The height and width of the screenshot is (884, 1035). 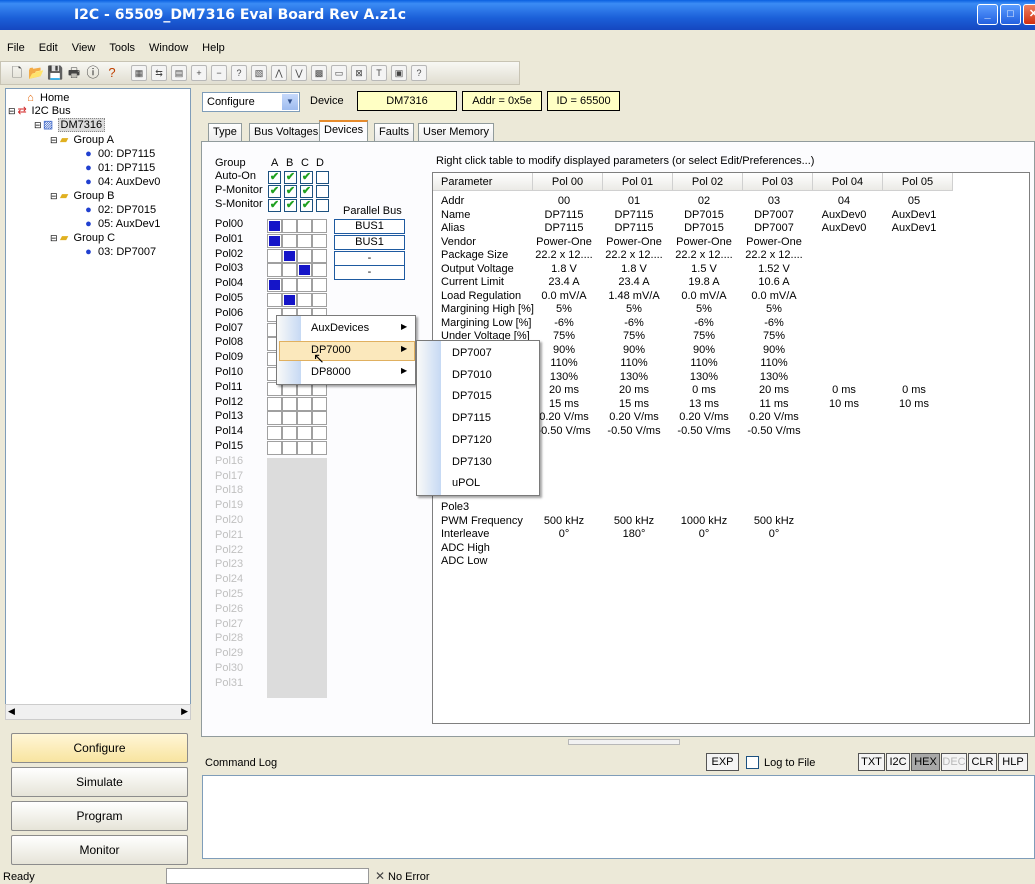 I want to click on tree-i2c-bus: ⊟ ⇄ I2C Bus, so click(x=39, y=111).